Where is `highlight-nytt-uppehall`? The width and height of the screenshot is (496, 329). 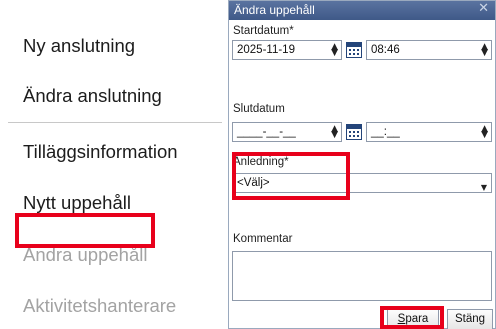
highlight-nytt-uppehall is located at coordinates (85, 230).